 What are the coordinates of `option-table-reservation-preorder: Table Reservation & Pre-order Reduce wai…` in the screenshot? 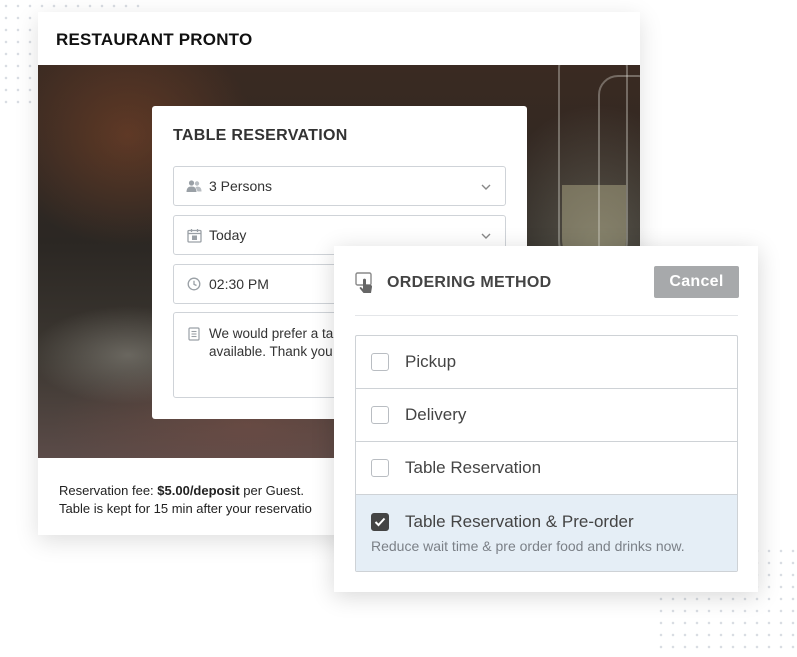 It's located at (546, 533).